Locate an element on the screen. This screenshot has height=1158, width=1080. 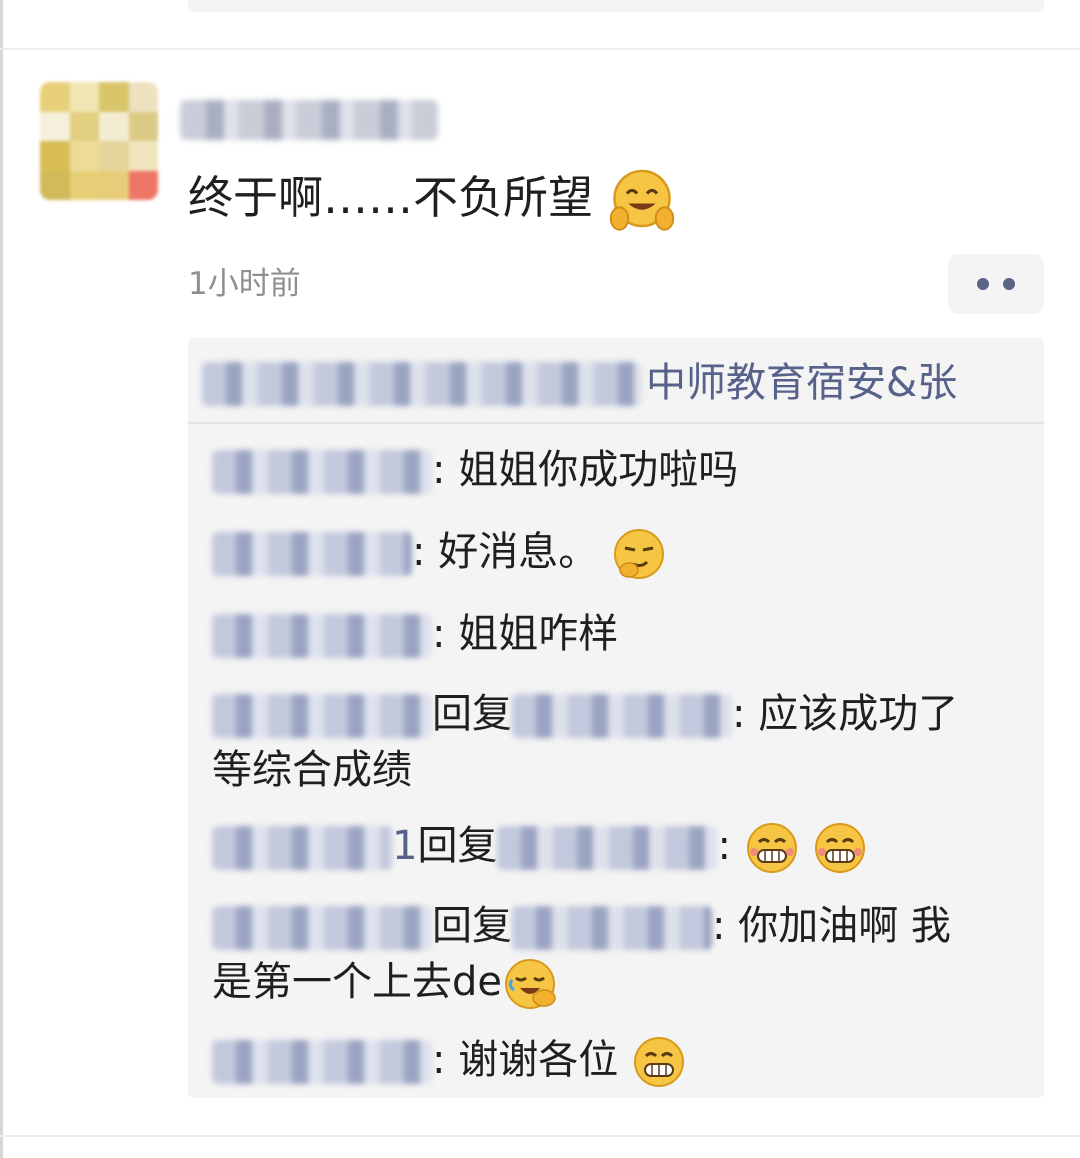
comment-text: 谢谢各位 is located at coordinates (538, 1060).